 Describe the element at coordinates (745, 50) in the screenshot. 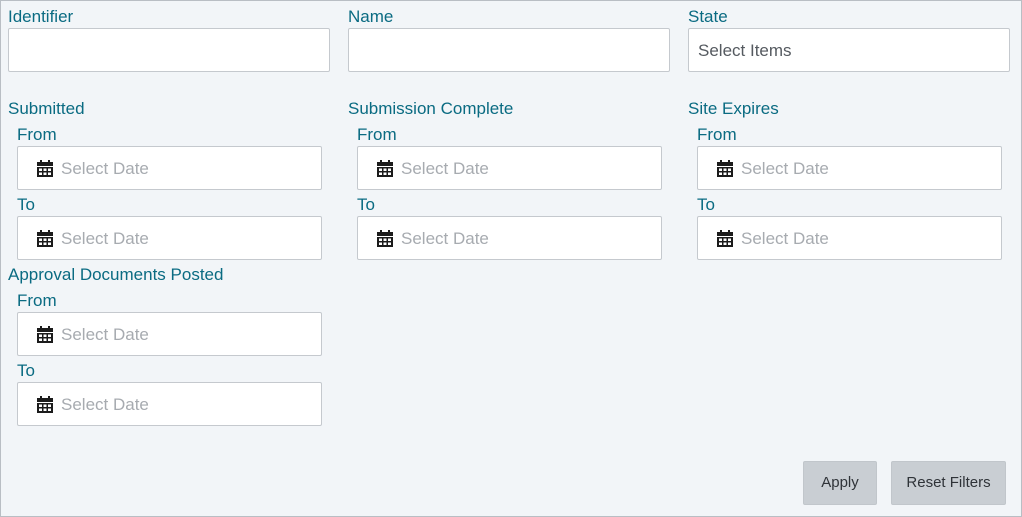

I see `state-placeholder: Select Items` at that location.